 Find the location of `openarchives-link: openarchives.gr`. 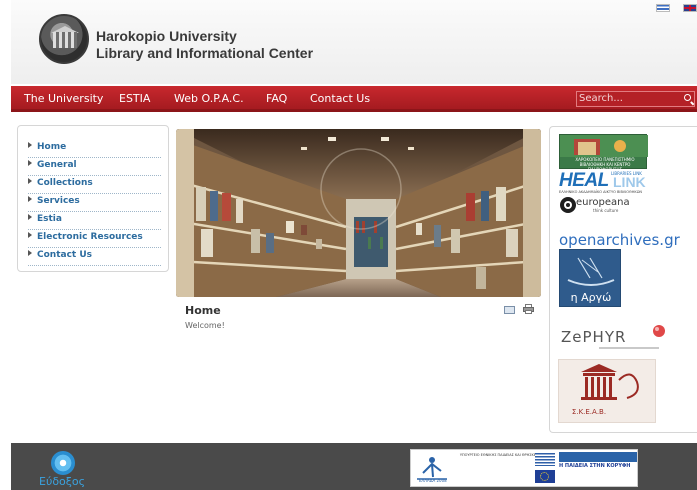

openarchives-link: openarchives.gr is located at coordinates (619, 240).